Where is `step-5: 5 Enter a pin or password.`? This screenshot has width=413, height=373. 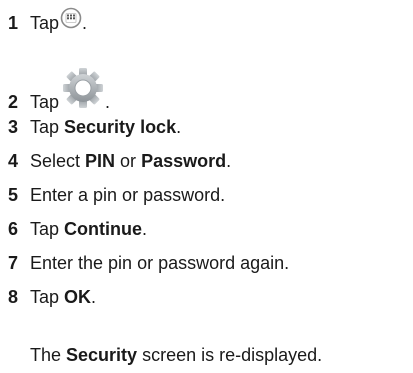 step-5: 5 Enter a pin or password. is located at coordinates (116, 193).